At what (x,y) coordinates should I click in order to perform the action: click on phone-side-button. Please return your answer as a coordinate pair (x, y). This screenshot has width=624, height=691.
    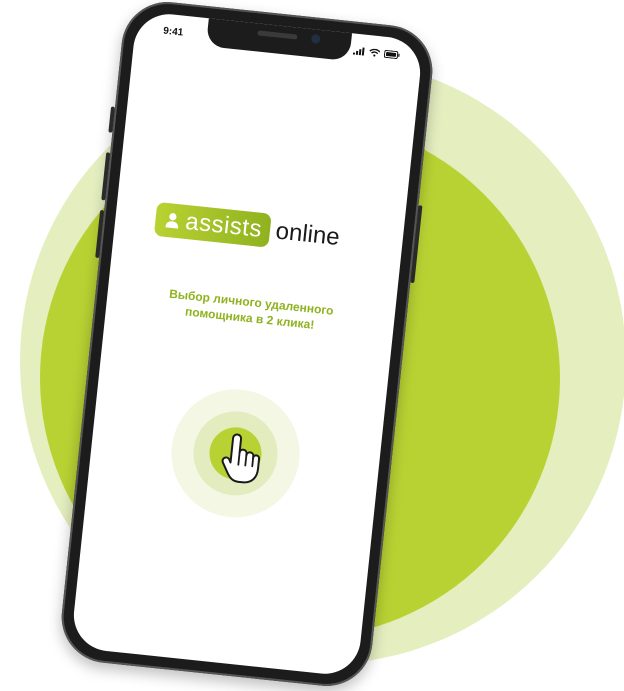
    Looking at the image, I should click on (112, 119).